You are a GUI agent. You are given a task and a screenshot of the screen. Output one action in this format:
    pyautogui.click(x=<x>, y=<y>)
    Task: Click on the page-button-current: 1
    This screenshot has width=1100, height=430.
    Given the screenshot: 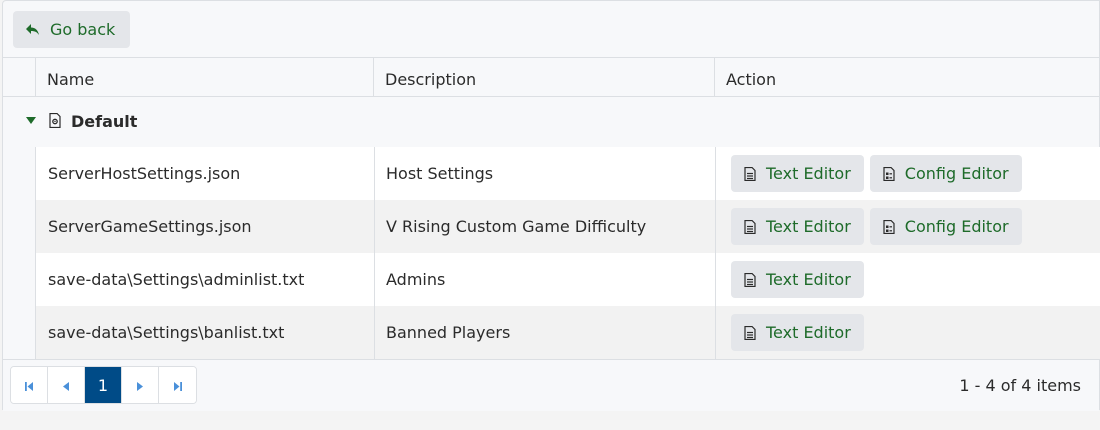 What is the action you would take?
    pyautogui.click(x=103, y=385)
    